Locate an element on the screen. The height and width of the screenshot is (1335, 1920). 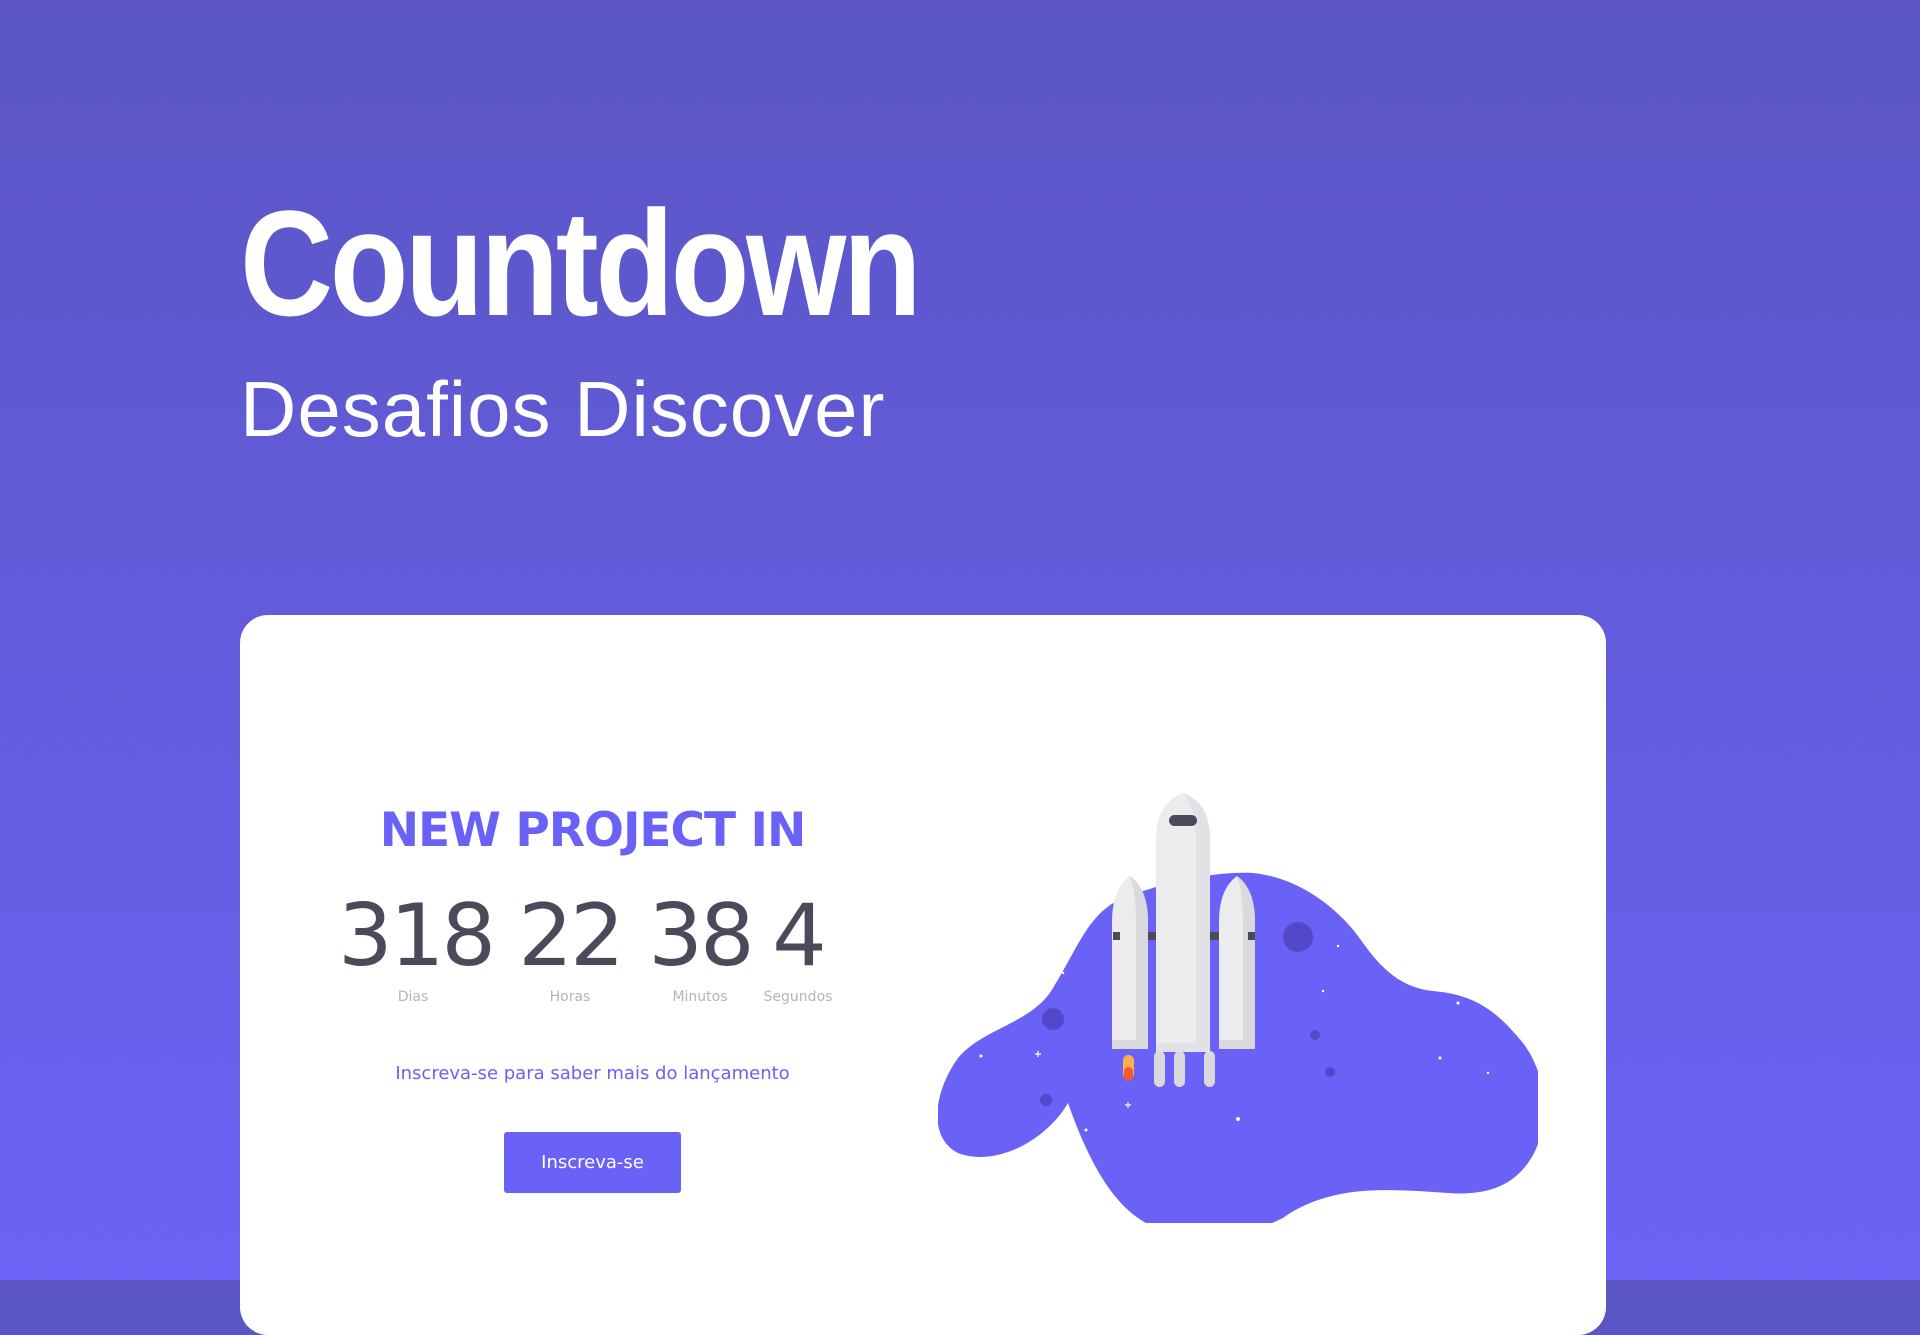
page-subtitle: Desafios Discover is located at coordinates (563, 409).